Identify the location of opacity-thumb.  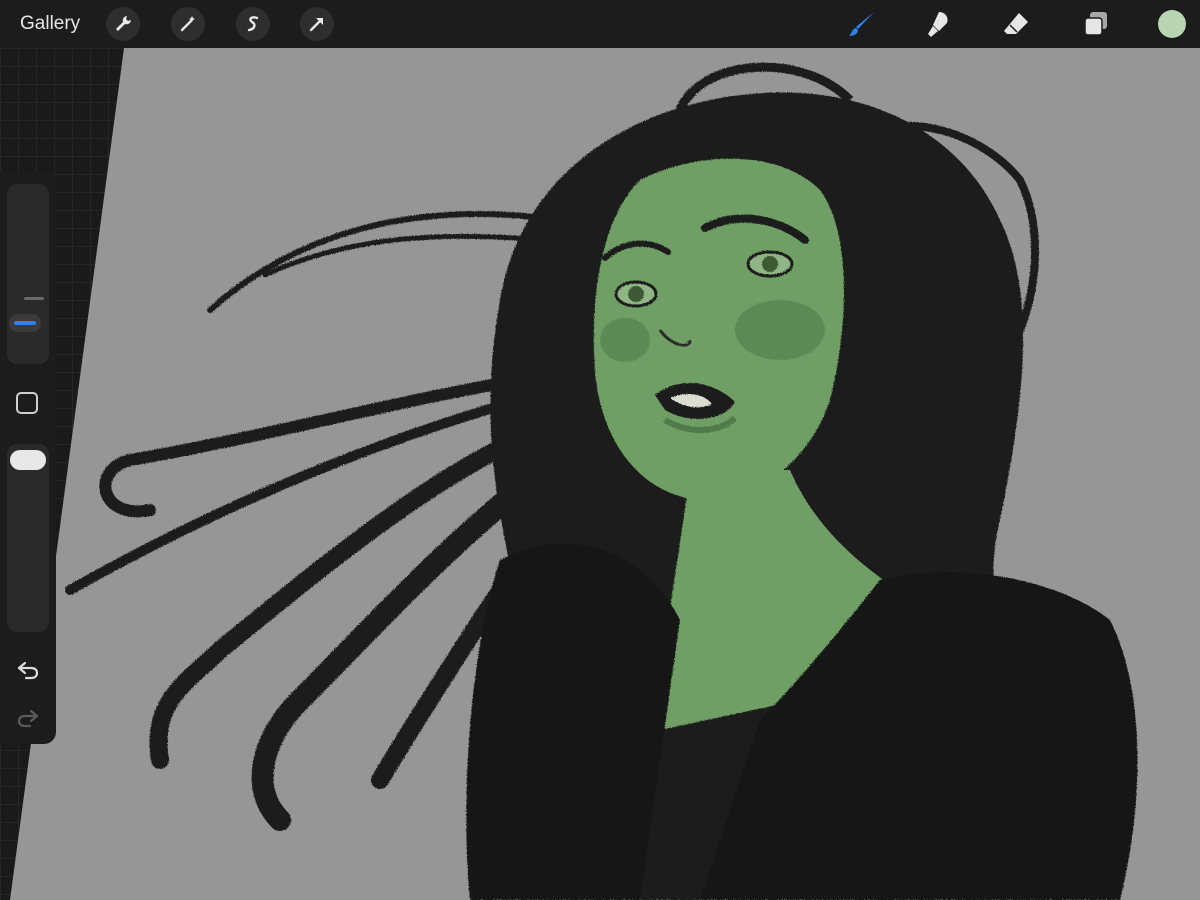
(28, 460).